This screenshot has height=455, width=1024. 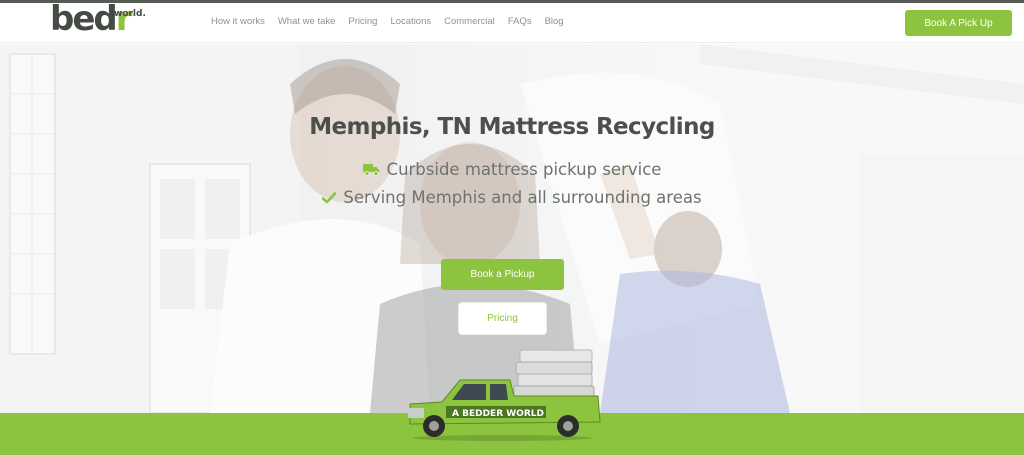 I want to click on book-a-pickup-header-button: Book A Pick Up, so click(x=958, y=23).